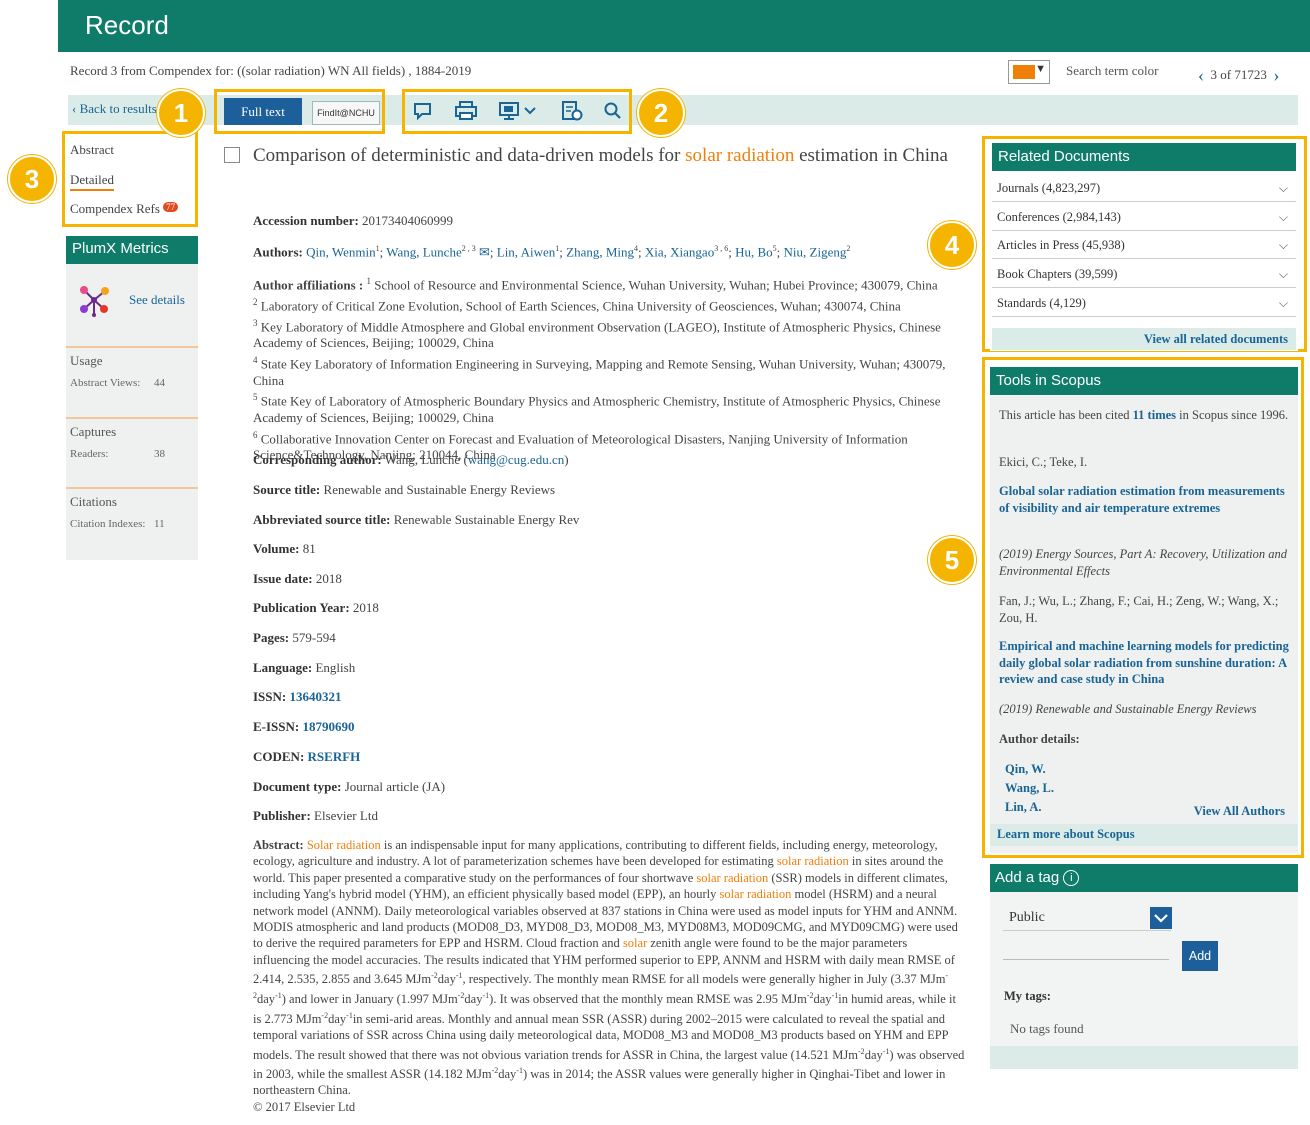 The height and width of the screenshot is (1125, 1310). What do you see at coordinates (283, 578) in the screenshot?
I see `field-label: Issue date:` at bounding box center [283, 578].